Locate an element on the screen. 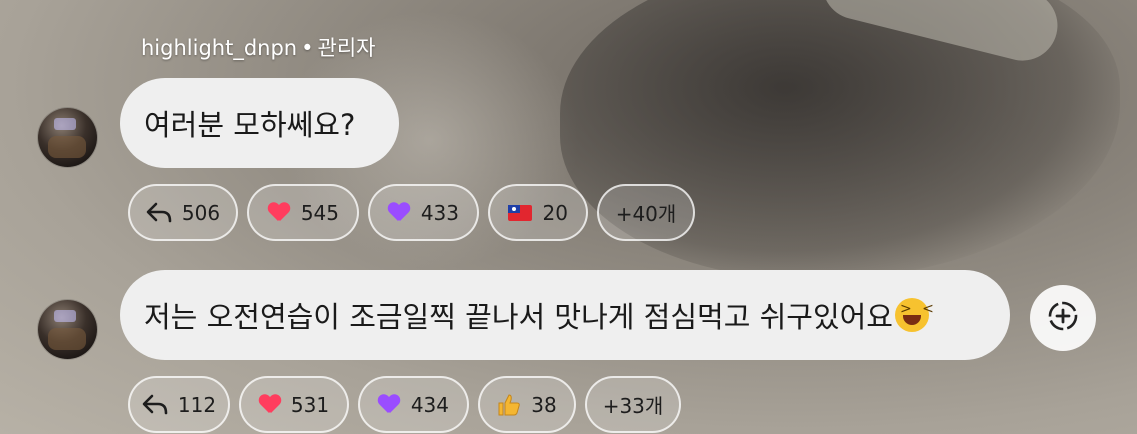 Image resolution: width=1137 pixels, height=434 pixels. reaction-count: 531 is located at coordinates (310, 404).